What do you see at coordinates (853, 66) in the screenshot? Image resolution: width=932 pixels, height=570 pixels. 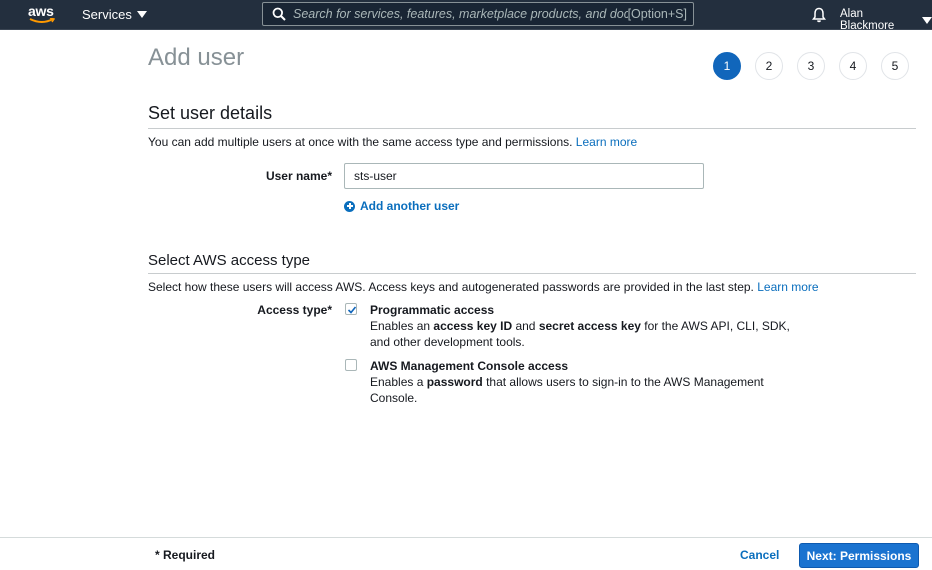 I see `wizard-step-4: 4` at bounding box center [853, 66].